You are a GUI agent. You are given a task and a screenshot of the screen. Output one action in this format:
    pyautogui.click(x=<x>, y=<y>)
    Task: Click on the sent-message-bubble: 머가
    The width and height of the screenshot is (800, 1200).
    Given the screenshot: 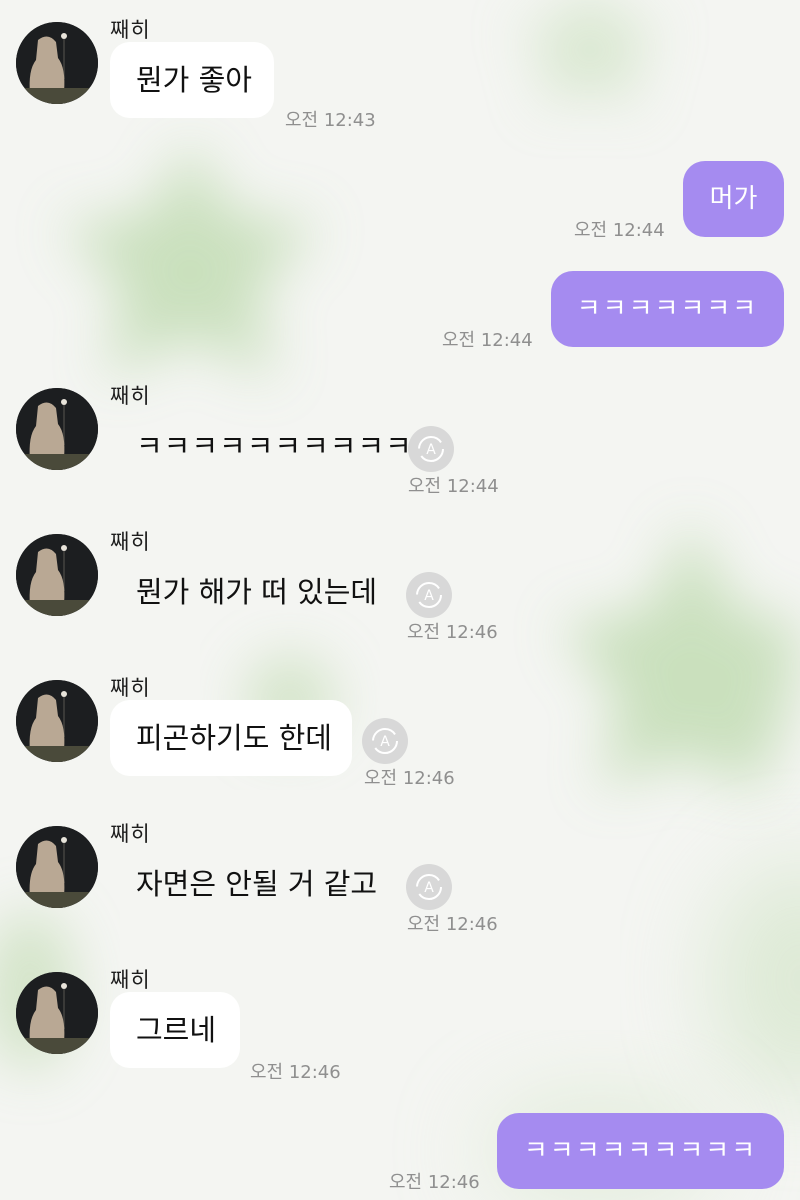 What is the action you would take?
    pyautogui.click(x=733, y=199)
    